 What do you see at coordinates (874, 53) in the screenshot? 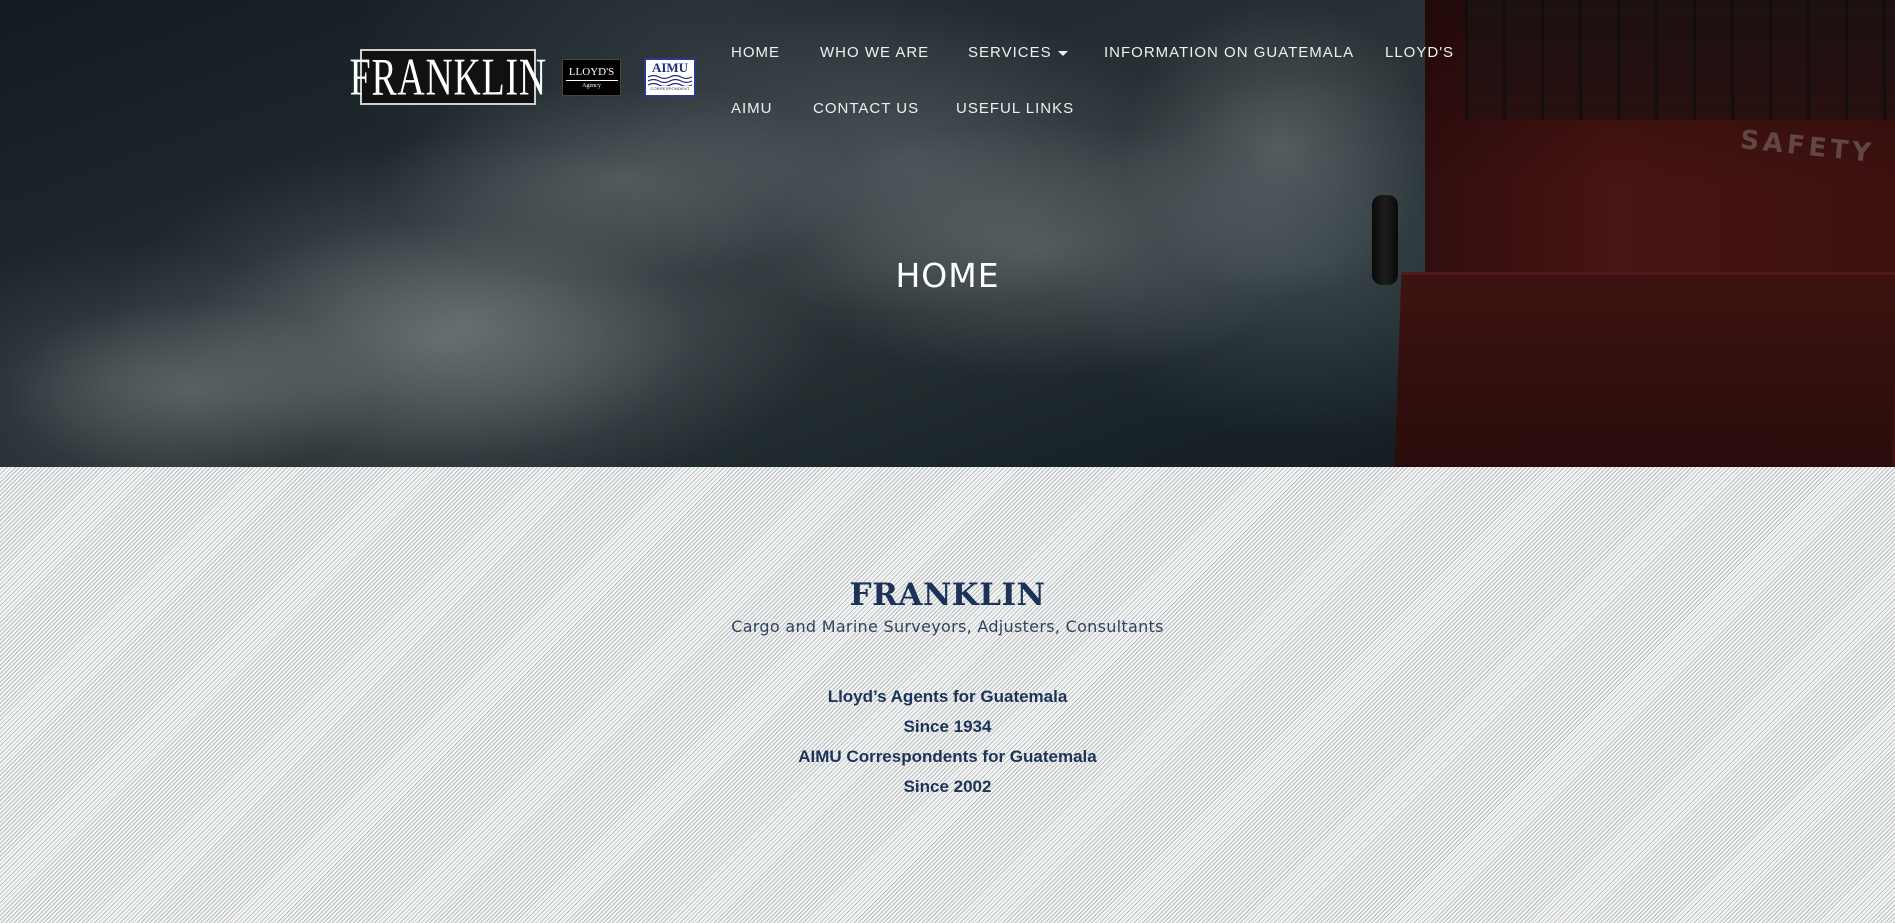
I see `nav-who-we-are: WHO WE ARE` at bounding box center [874, 53].